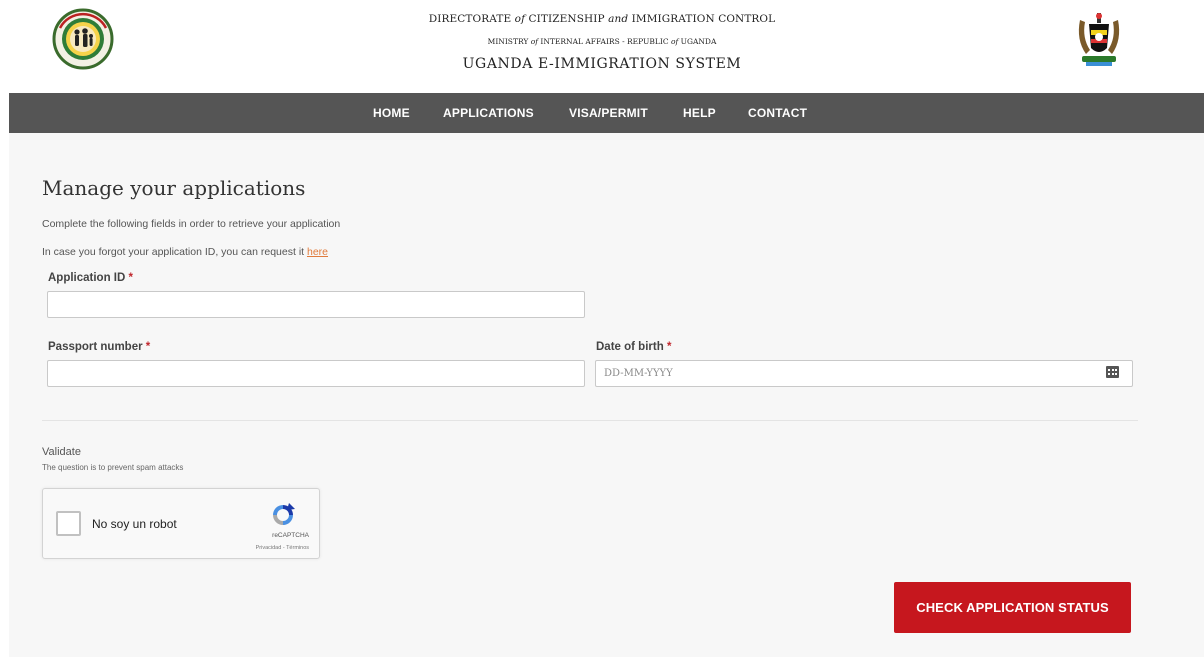 This screenshot has height=657, width=1204. I want to click on application-id-label-text: Application ID, so click(87, 278).